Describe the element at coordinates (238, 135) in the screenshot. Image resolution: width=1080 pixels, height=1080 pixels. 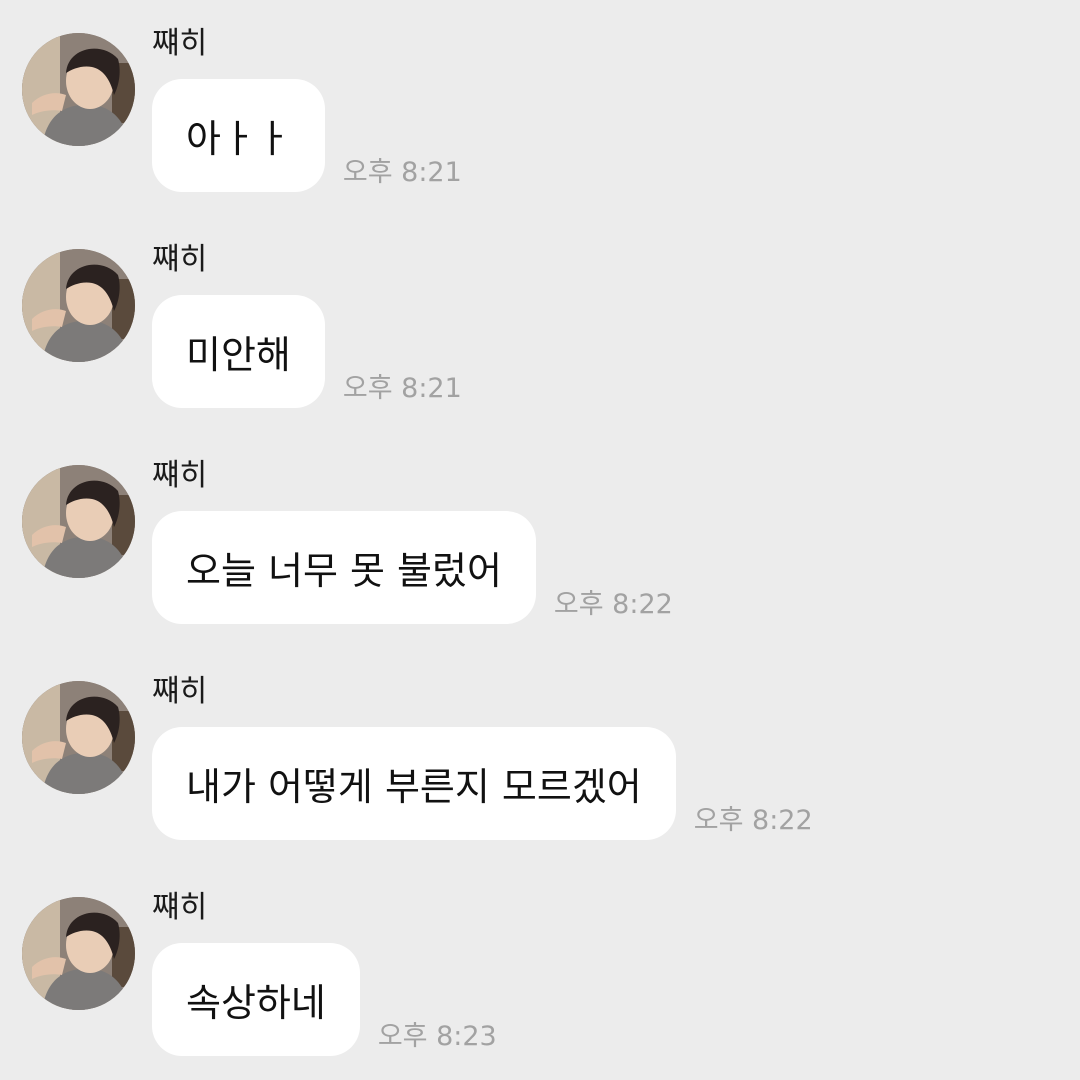
I see `message-bubble: 아ㅏㅏ` at that location.